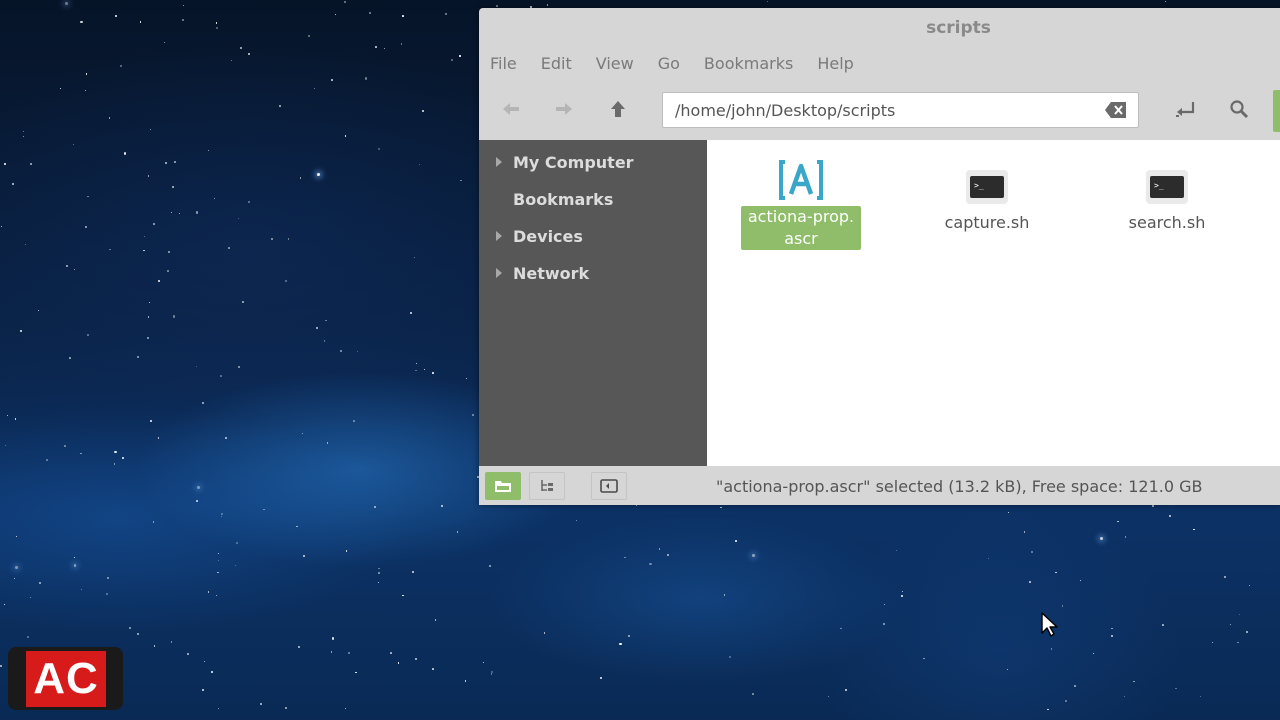 The width and height of the screenshot is (1280, 720). Describe the element at coordinates (669, 63) in the screenshot. I see `menu-go: Go` at that location.